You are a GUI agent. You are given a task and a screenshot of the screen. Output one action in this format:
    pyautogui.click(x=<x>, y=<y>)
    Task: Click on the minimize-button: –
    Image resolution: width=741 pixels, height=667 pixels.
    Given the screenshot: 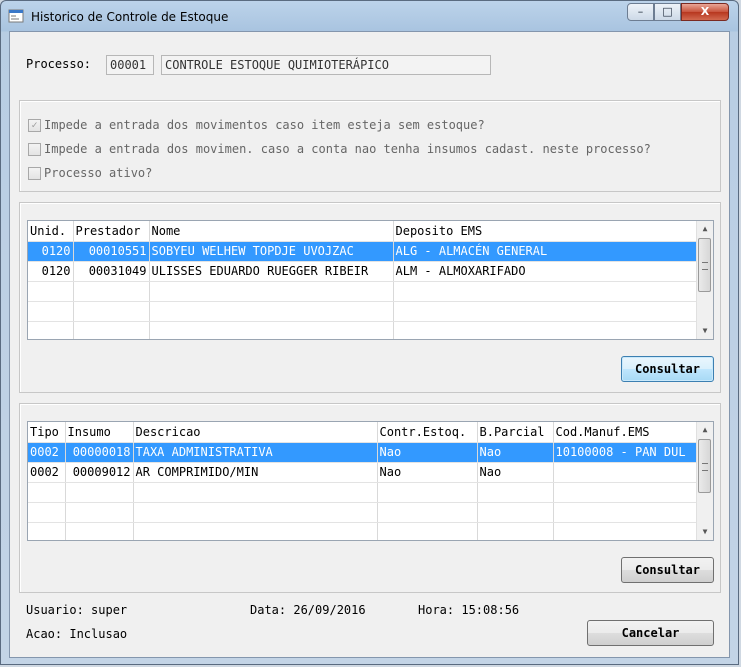 What is the action you would take?
    pyautogui.click(x=640, y=12)
    